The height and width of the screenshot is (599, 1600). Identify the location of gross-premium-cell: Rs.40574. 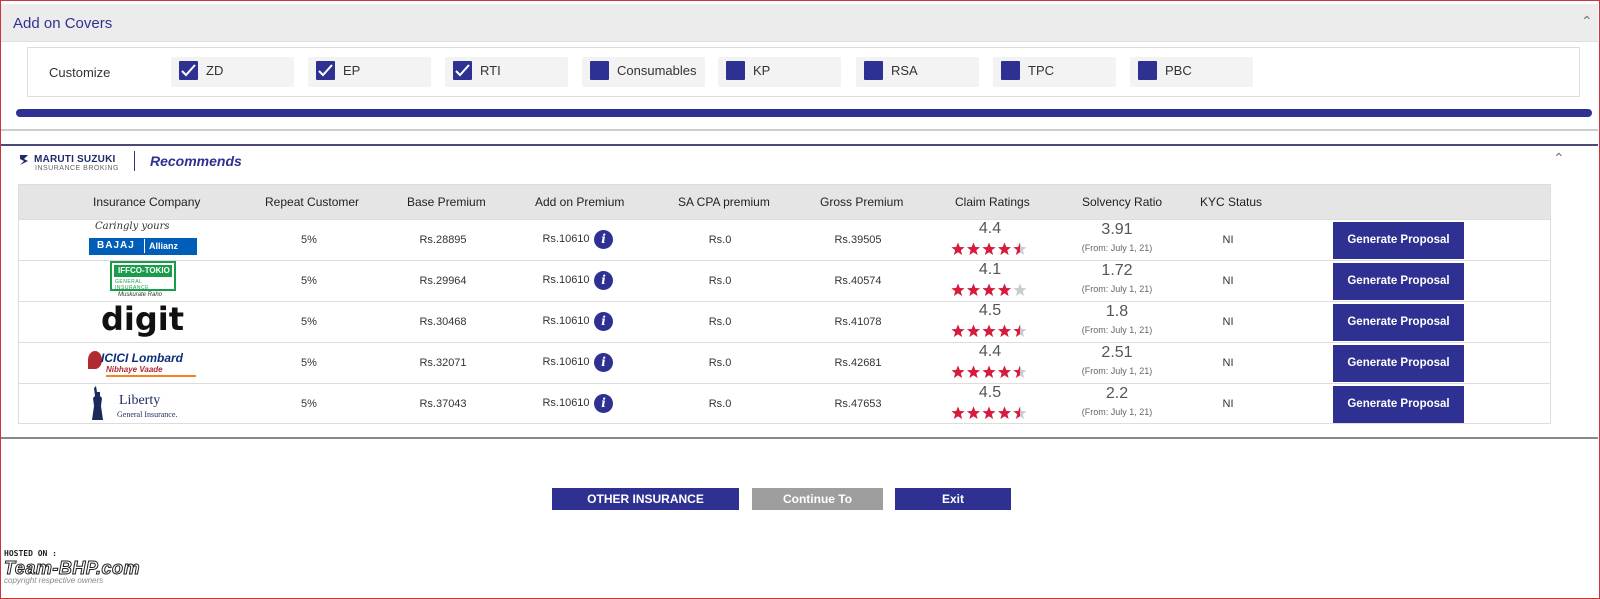
(858, 281).